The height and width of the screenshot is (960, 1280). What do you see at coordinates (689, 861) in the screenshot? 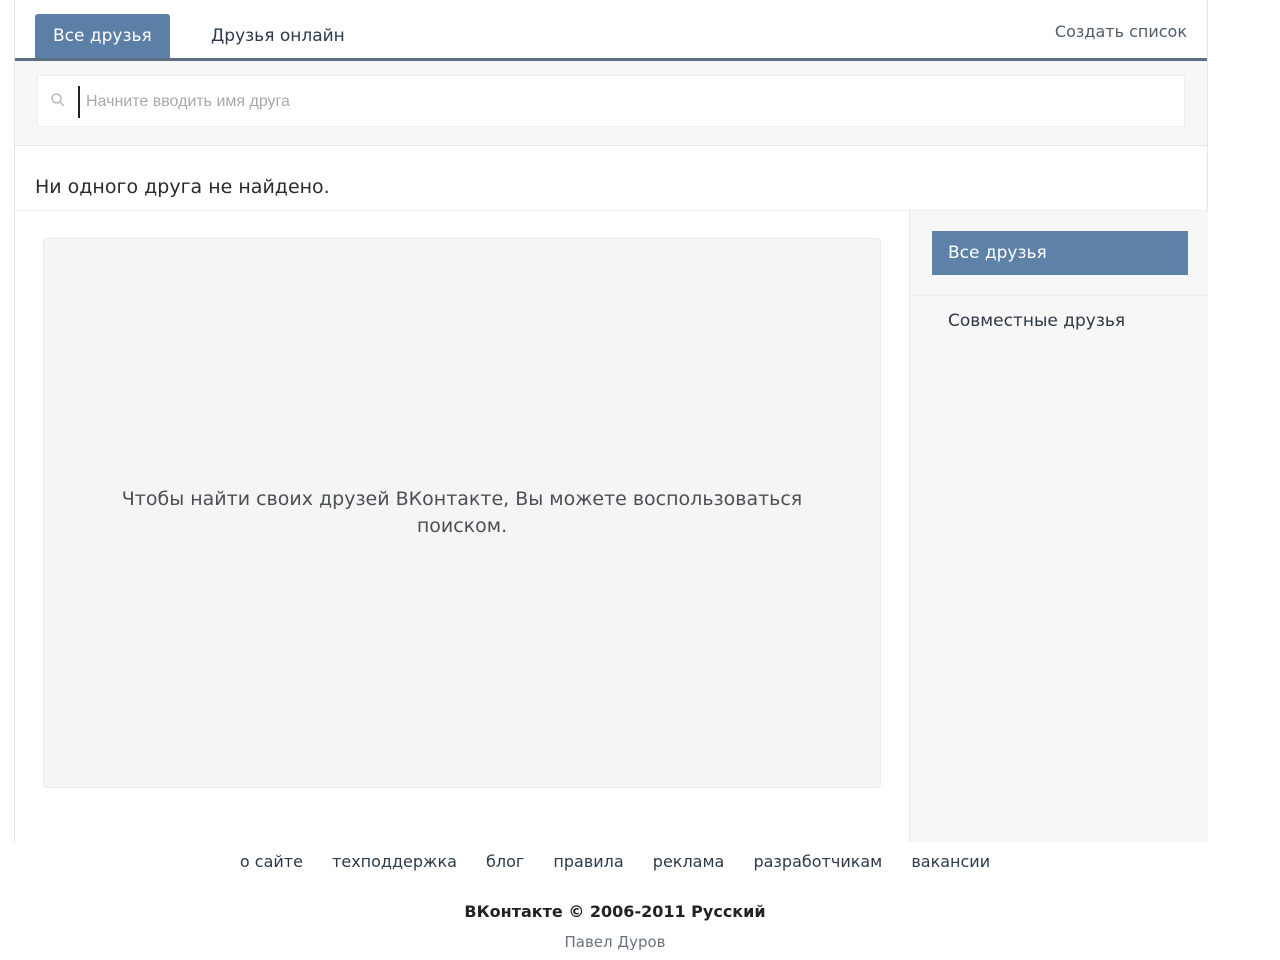
I see `footer-link-ads: реклама` at bounding box center [689, 861].